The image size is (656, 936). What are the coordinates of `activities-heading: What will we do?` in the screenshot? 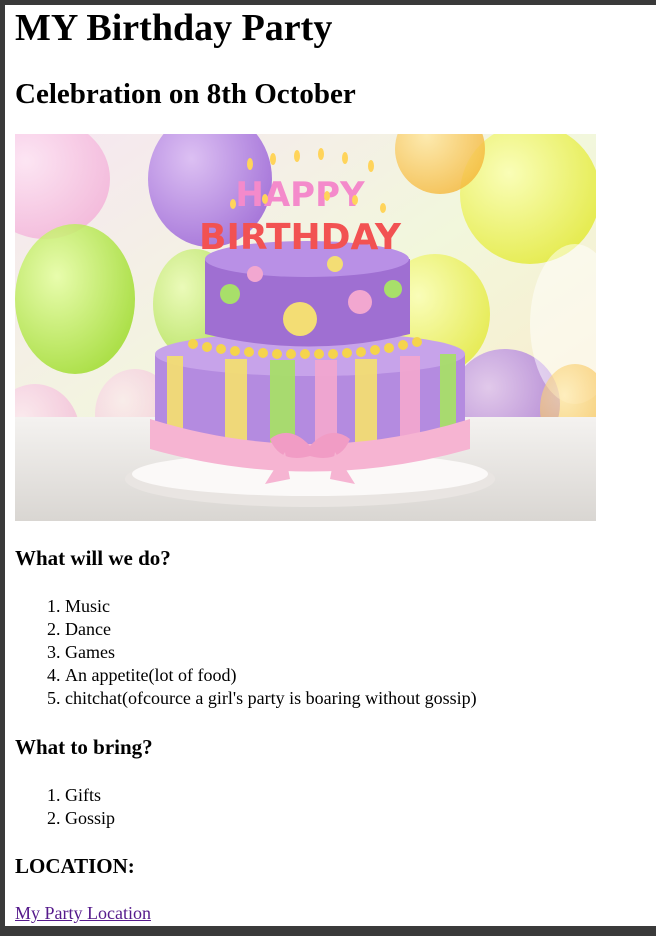 It's located at (93, 558).